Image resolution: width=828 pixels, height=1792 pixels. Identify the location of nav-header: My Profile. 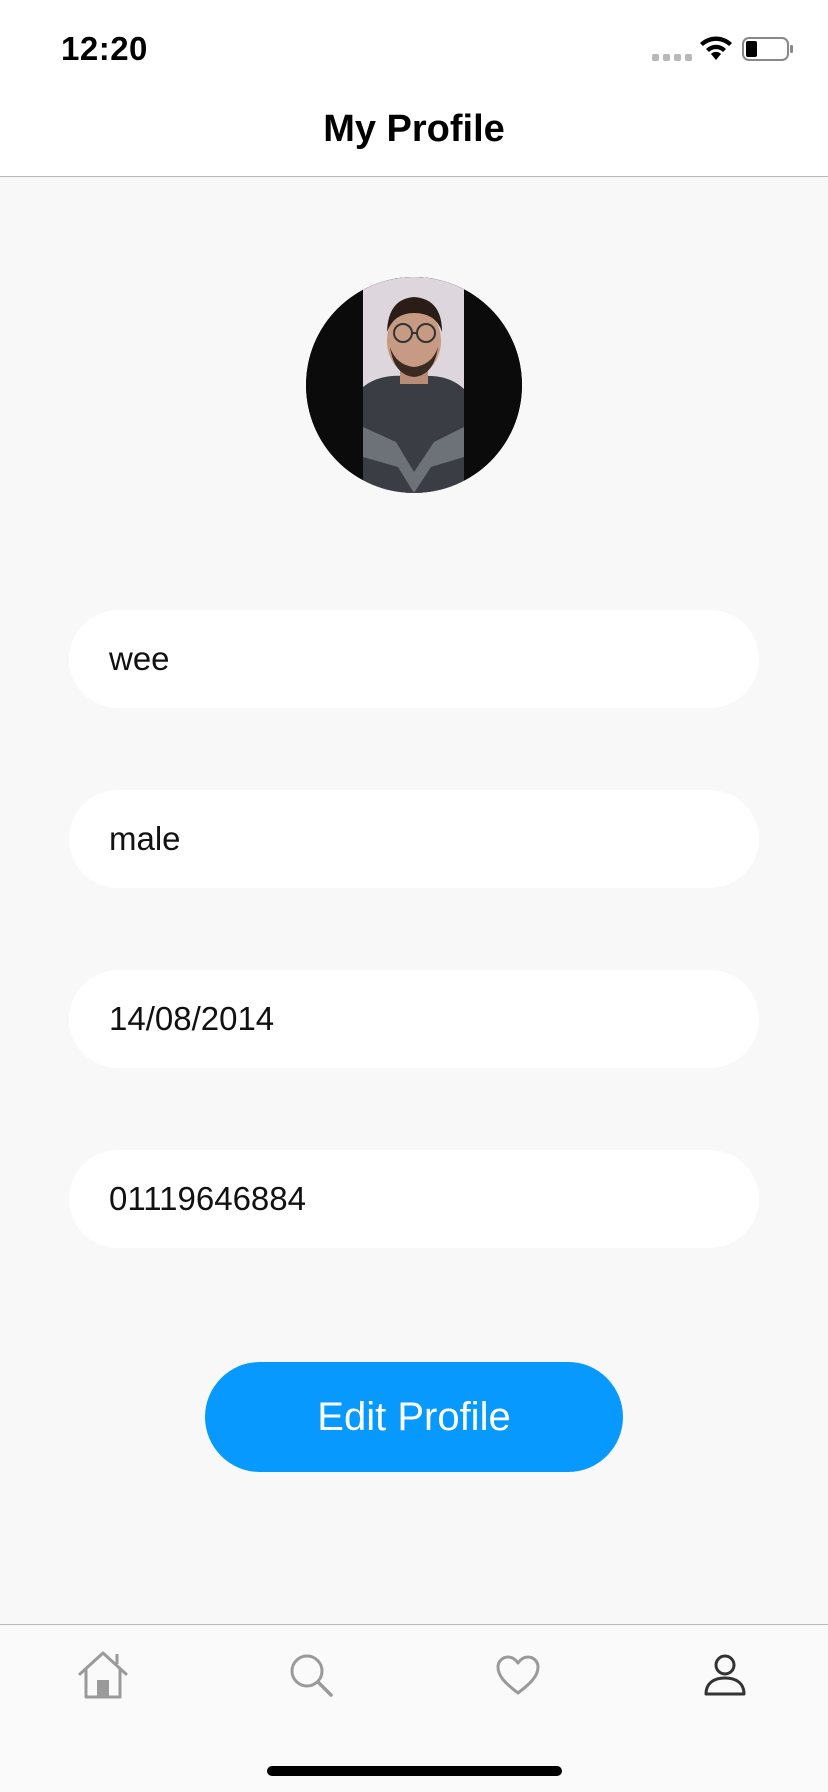
(414, 138).